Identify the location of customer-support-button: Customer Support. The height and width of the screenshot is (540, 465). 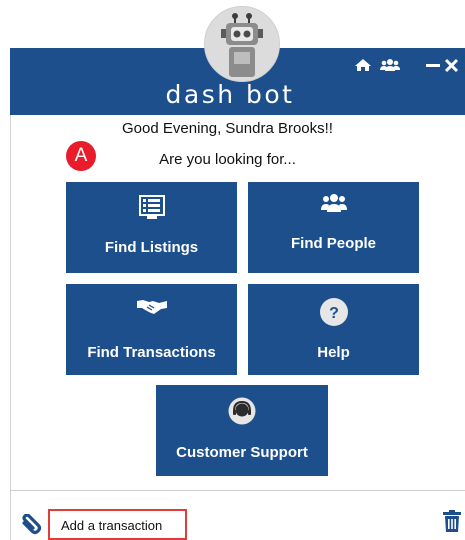
(242, 430).